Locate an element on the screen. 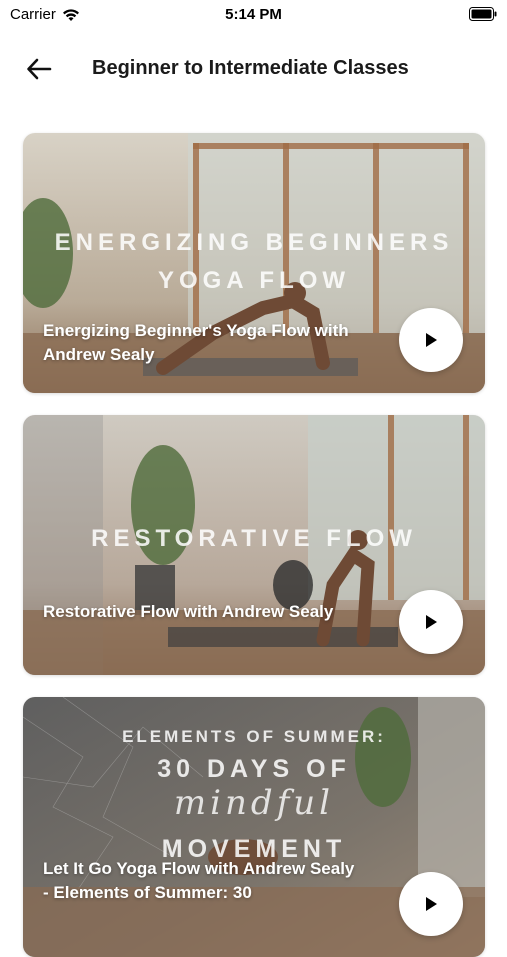 Image resolution: width=507 pixels, height=957 pixels. battery-icon is located at coordinates (483, 14).